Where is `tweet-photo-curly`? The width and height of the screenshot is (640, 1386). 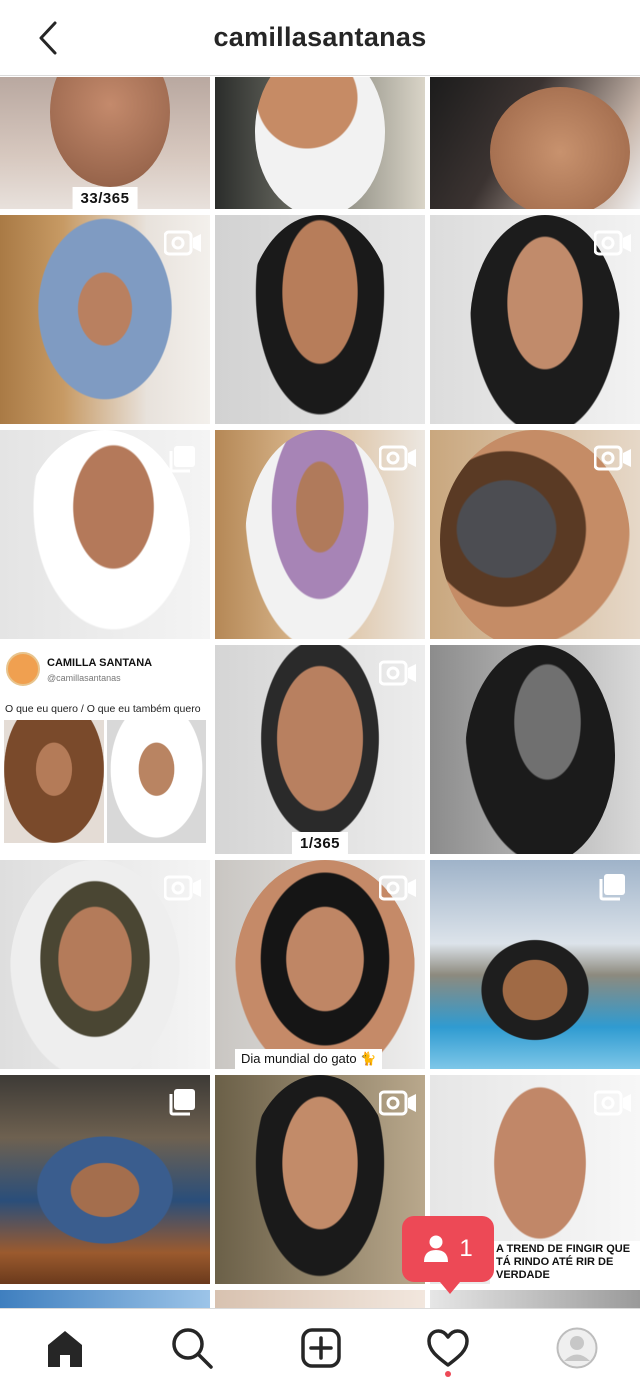
tweet-photo-curly is located at coordinates (54, 781).